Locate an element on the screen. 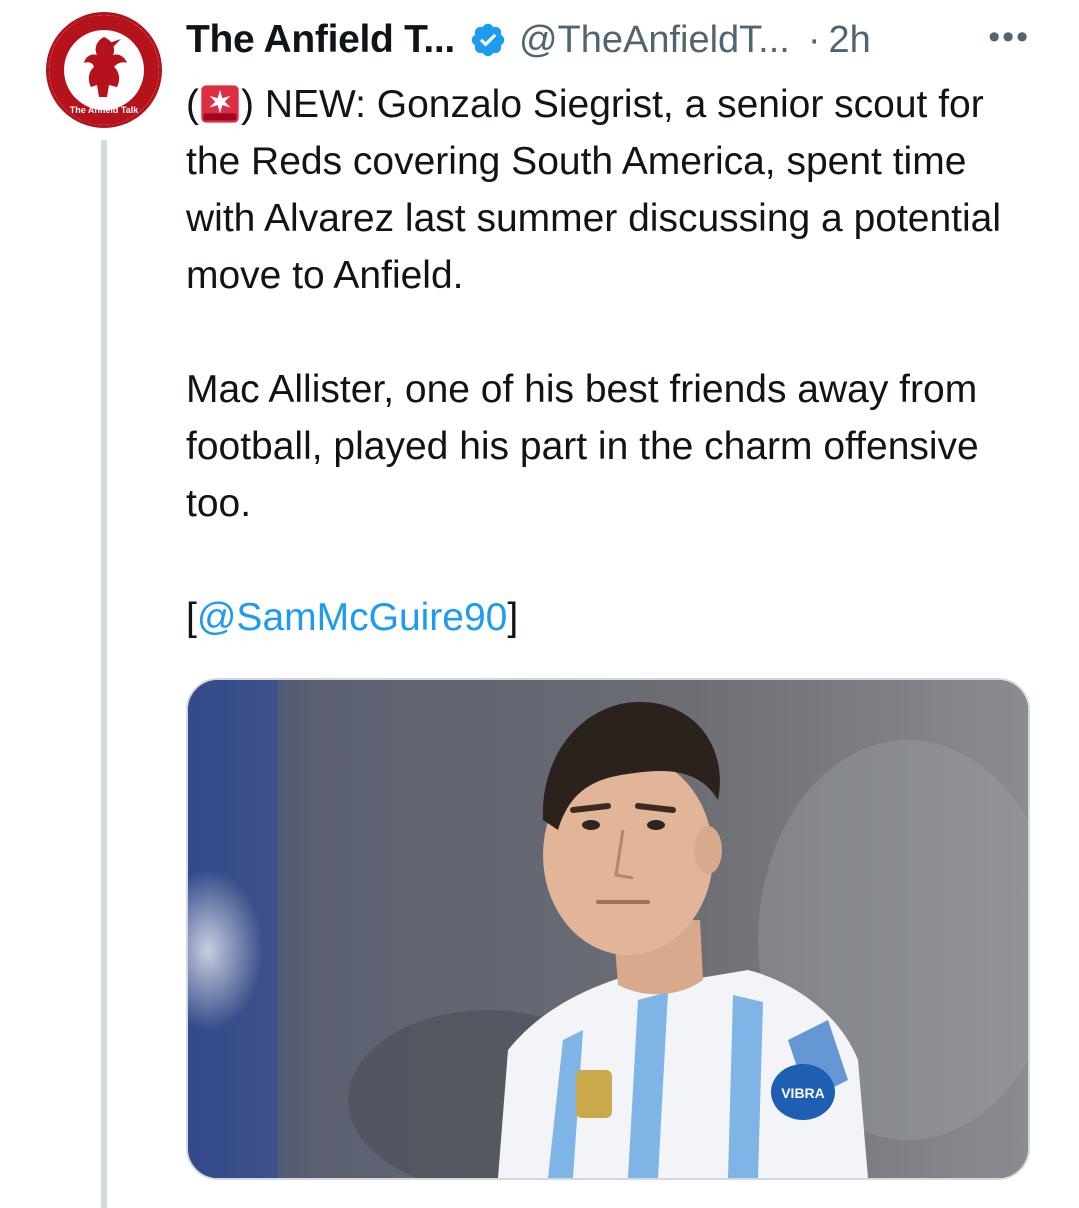  svg-text: The Anfield Talk is located at coordinates (105, 110).